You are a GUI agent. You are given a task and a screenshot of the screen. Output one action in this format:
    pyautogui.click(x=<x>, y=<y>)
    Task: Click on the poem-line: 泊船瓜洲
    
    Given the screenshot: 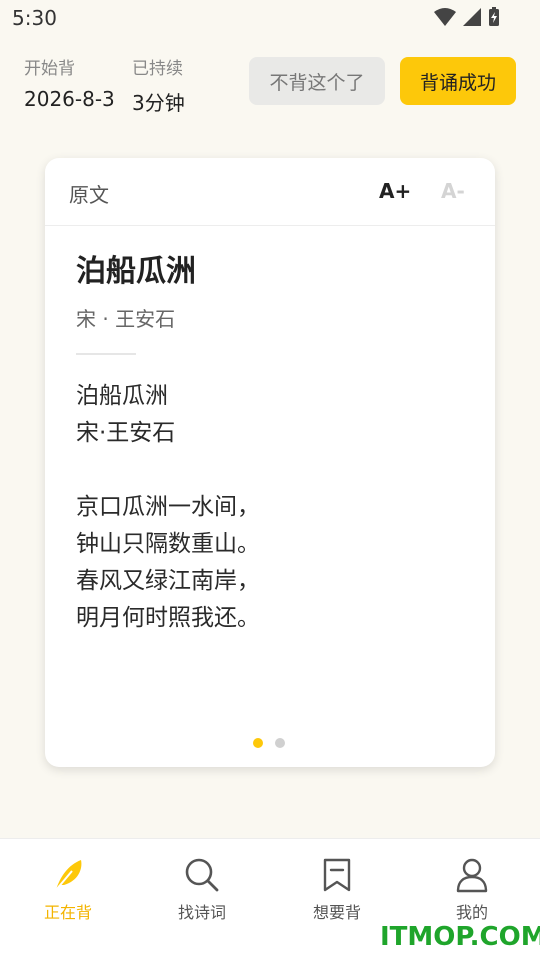 What is the action you would take?
    pyautogui.click(x=122, y=396)
    